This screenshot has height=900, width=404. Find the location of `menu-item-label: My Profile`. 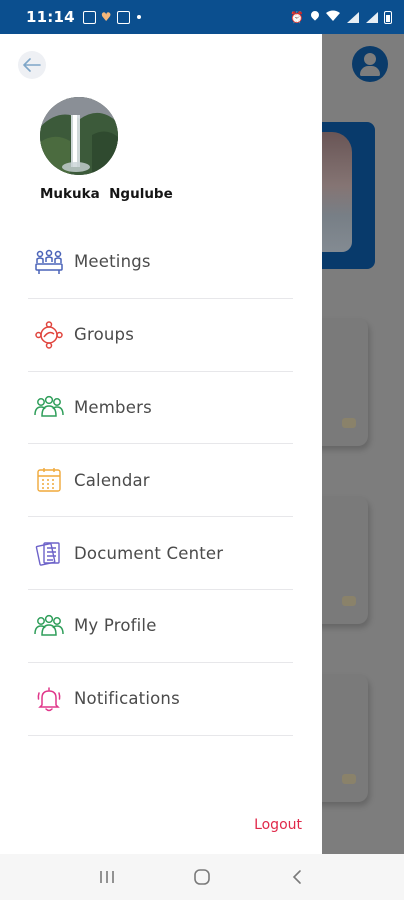

menu-item-label: My Profile is located at coordinates (115, 626).